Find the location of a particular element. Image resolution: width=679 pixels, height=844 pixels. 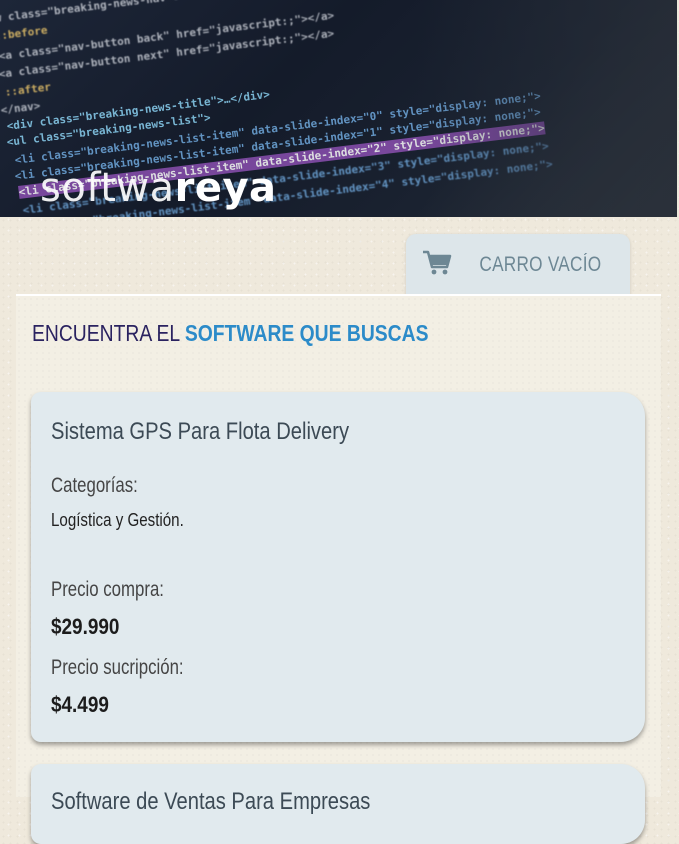

purchase-price: $29.990 is located at coordinates (85, 626).